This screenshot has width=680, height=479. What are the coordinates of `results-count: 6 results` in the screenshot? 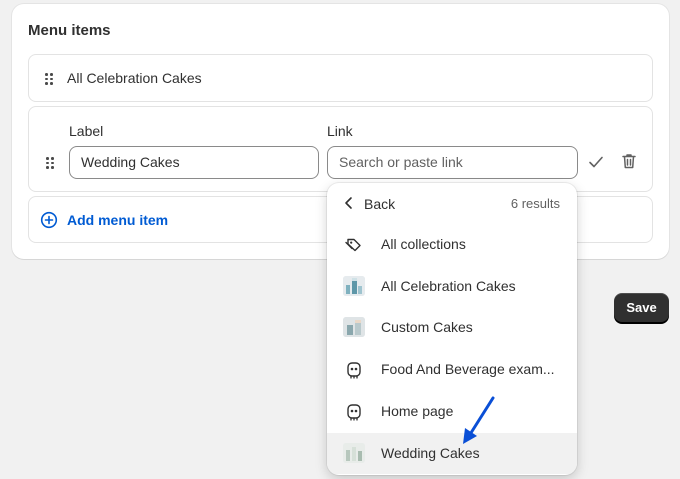 It's located at (535, 203).